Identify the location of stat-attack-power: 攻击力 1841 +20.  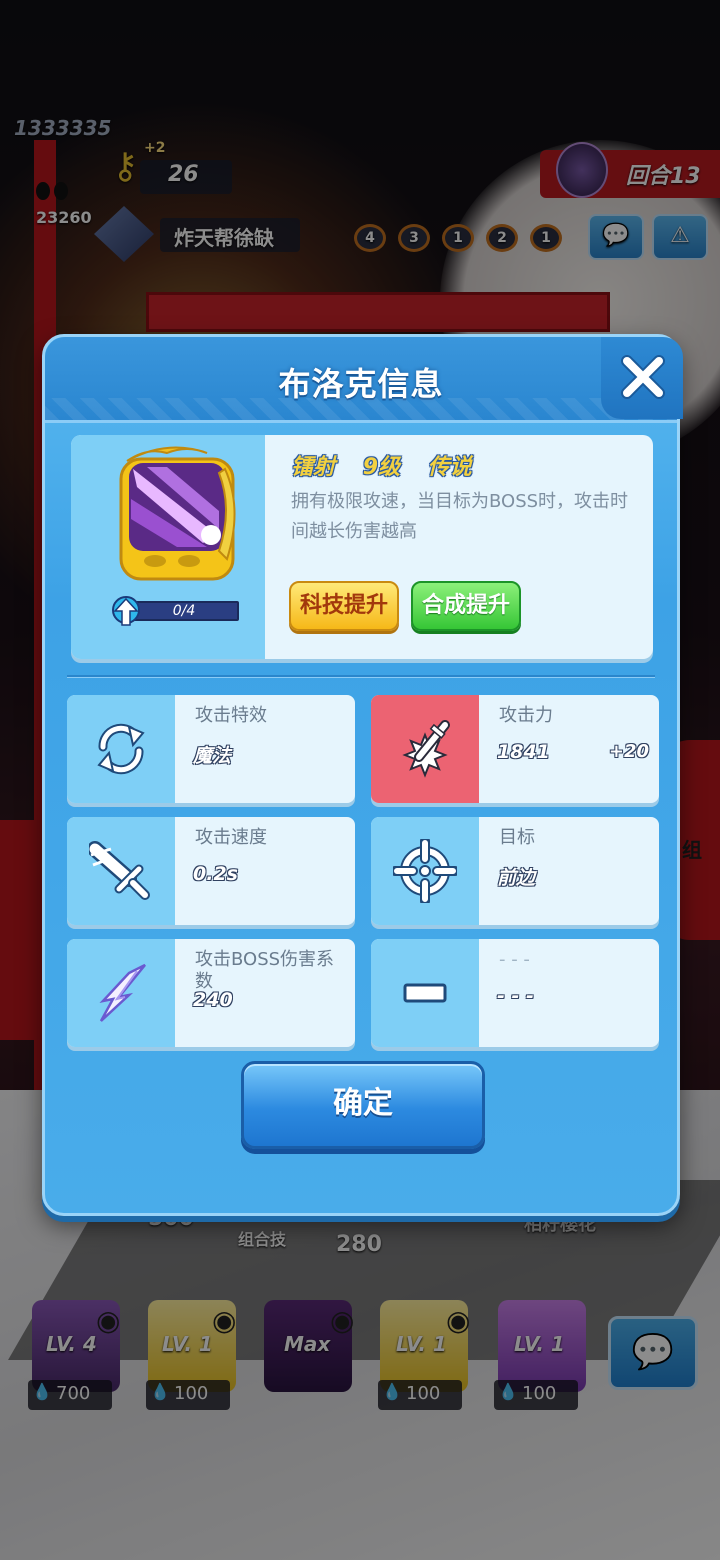
(515, 749).